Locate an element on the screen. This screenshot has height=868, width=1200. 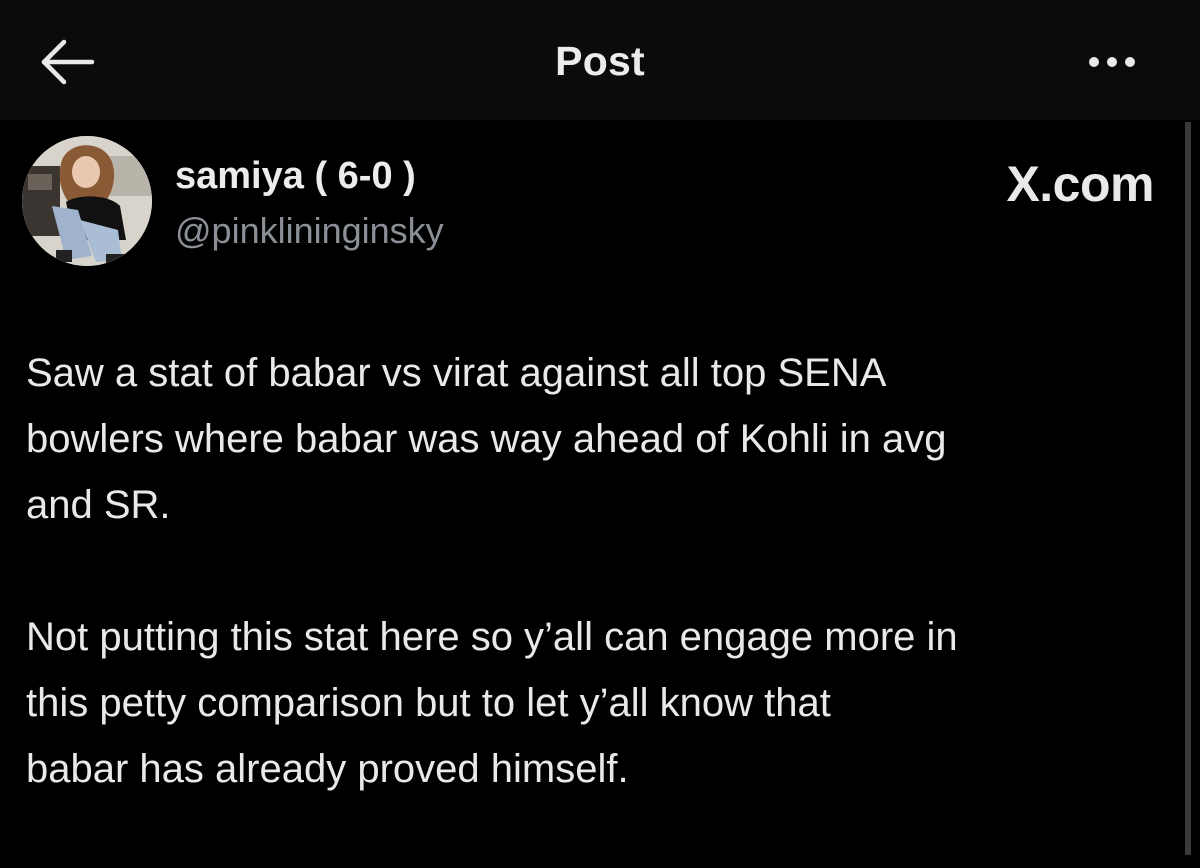
top-navigation-bar: Post is located at coordinates (600, 60).